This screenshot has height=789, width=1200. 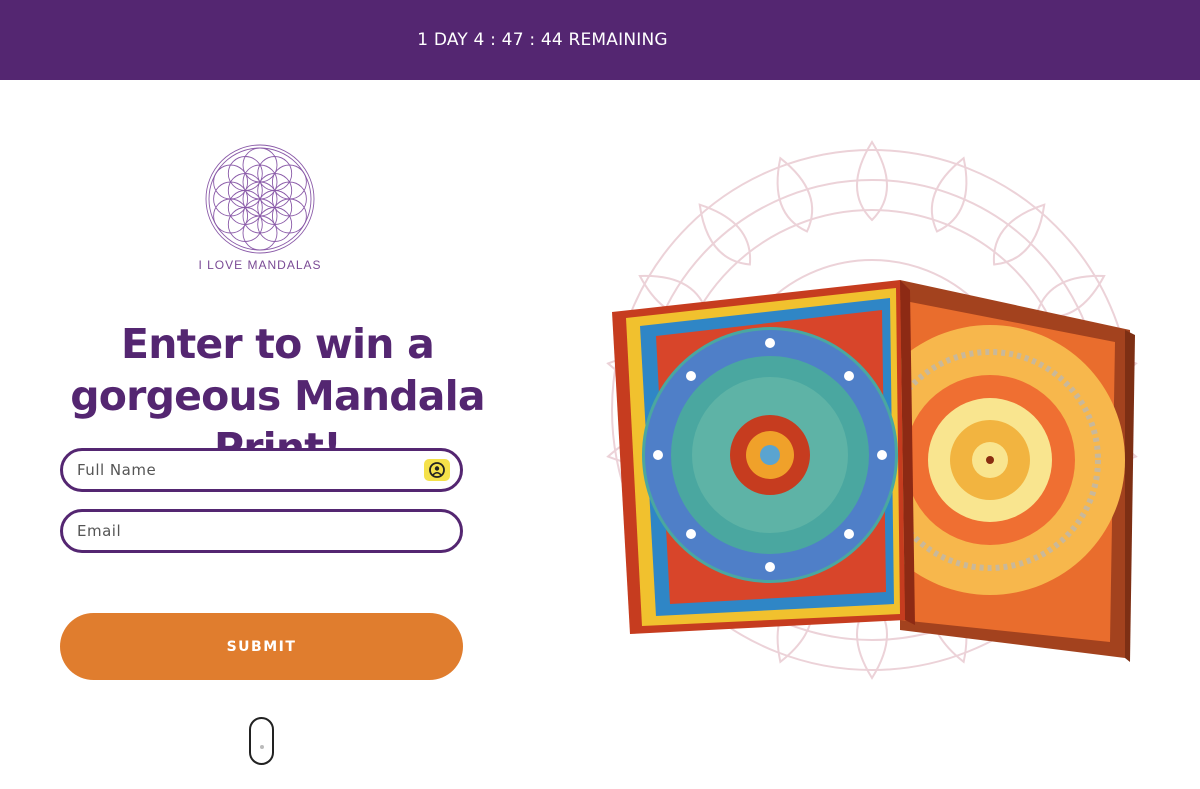 I want to click on full-name-field, so click(x=261, y=470).